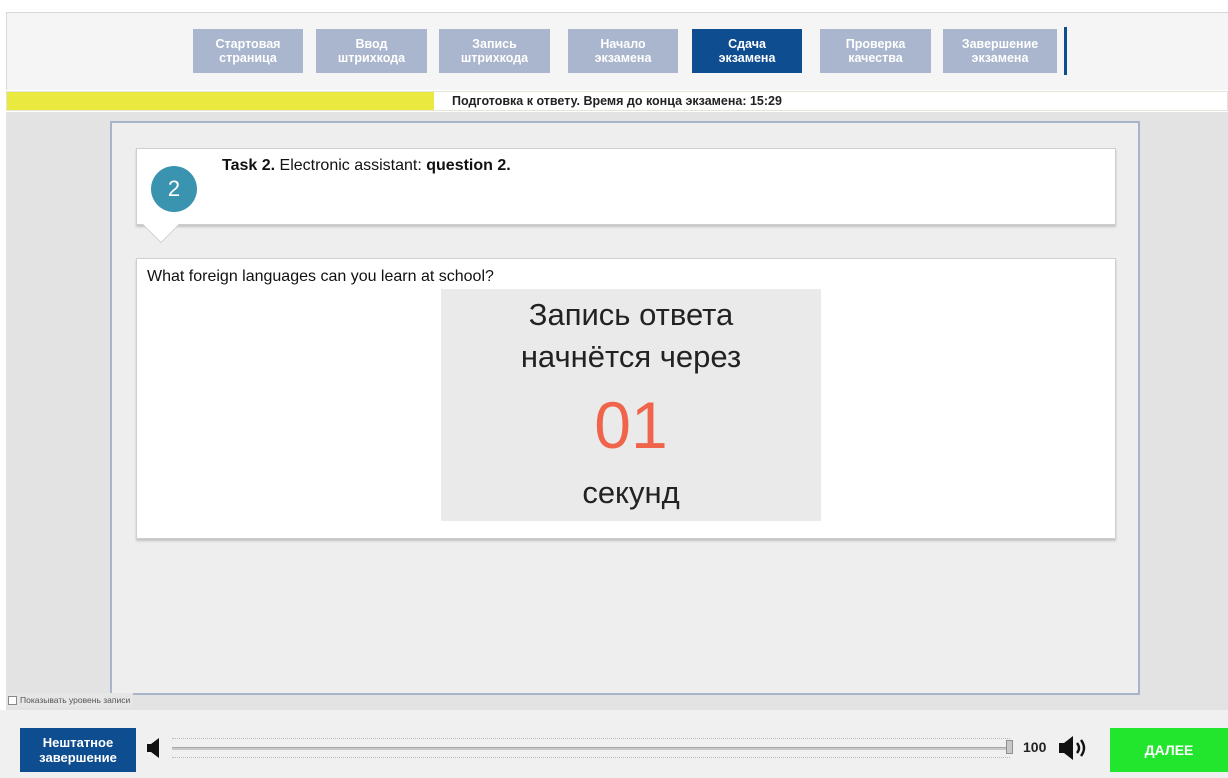 Image resolution: width=1228 pixels, height=778 pixels. I want to click on volume-value: 100, so click(1035, 747).